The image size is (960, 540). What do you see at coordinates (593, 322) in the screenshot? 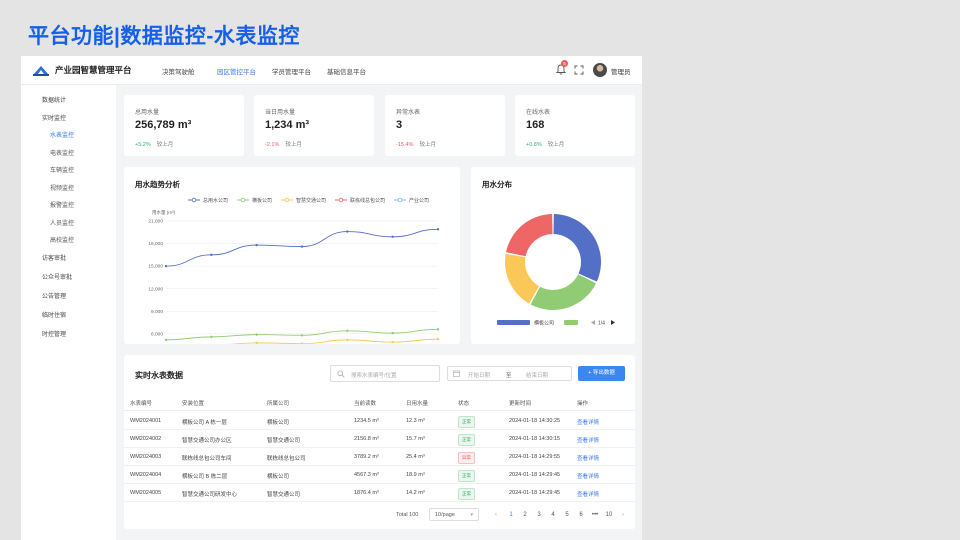
I see `legend-prev-icon` at bounding box center [593, 322].